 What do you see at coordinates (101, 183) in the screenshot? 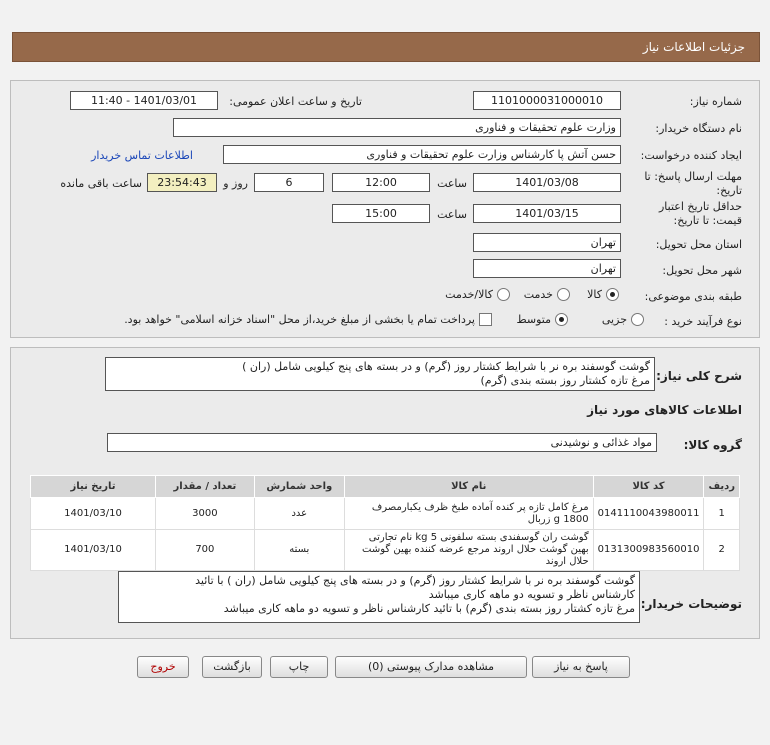
I see `remaining-label: ساعت باقی مانده` at bounding box center [101, 183].